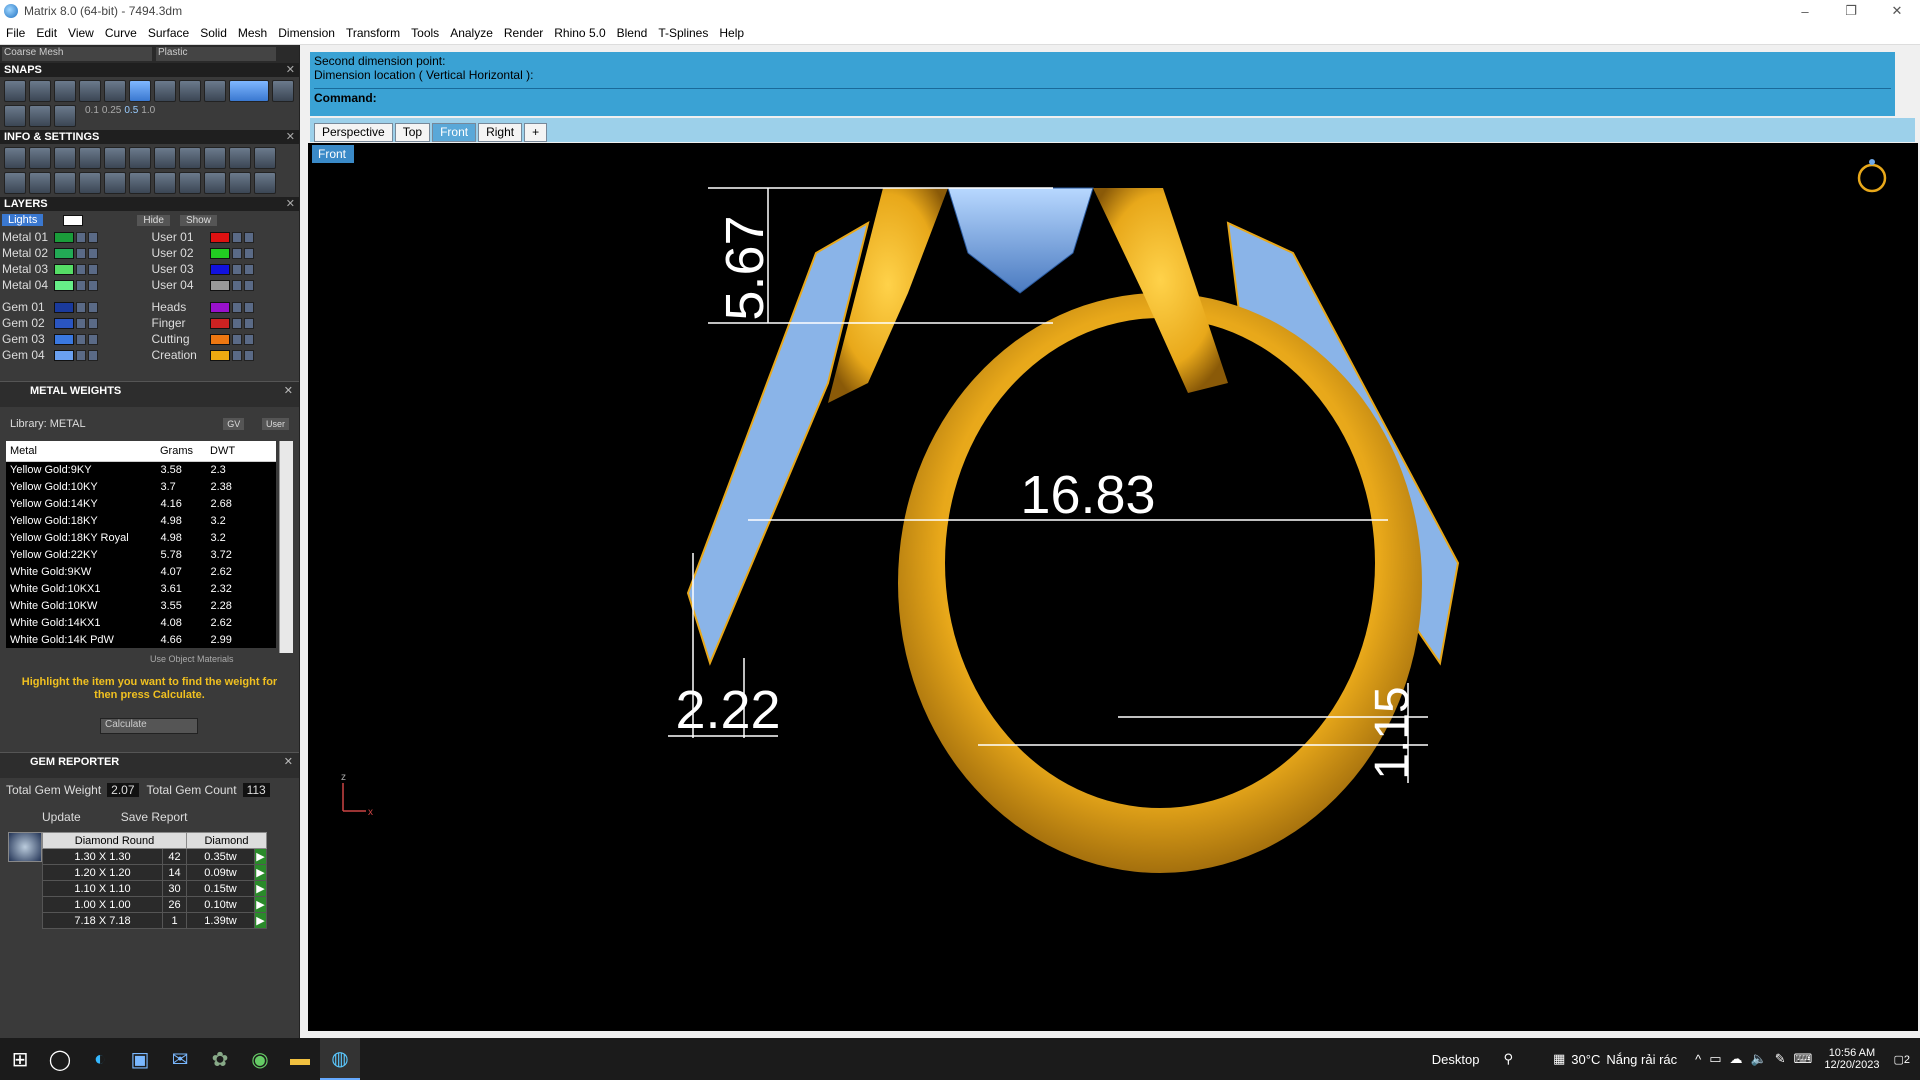 The width and height of the screenshot is (1920, 1080). What do you see at coordinates (77, 339) in the screenshot?
I see `layer-row: Gem 03` at bounding box center [77, 339].